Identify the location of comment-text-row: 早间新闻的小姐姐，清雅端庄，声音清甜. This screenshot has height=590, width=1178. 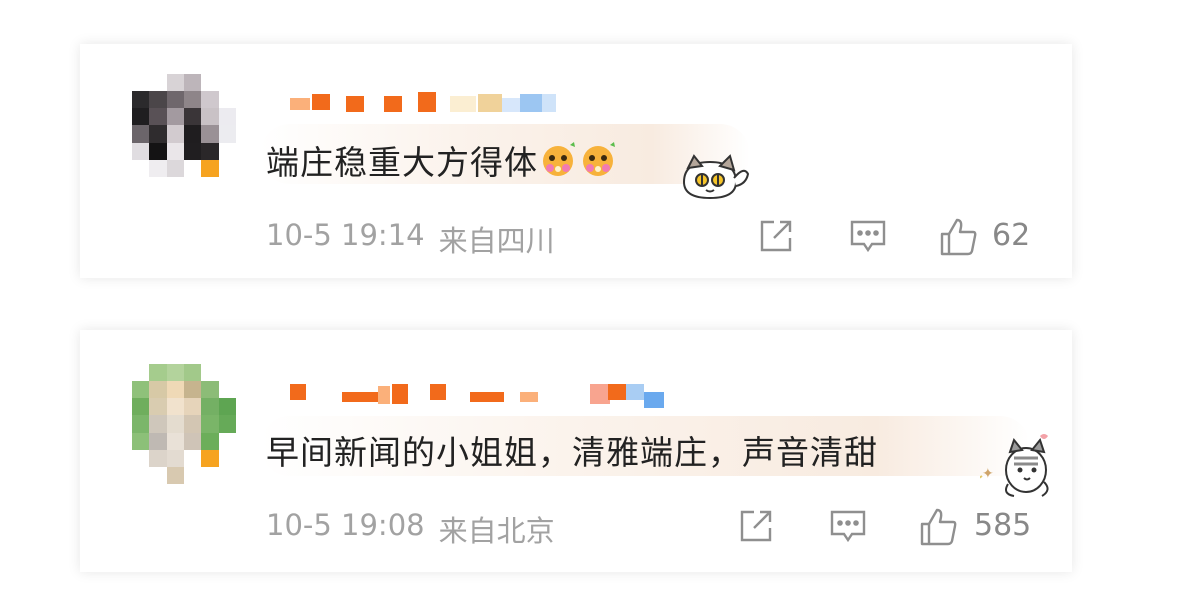
(572, 450).